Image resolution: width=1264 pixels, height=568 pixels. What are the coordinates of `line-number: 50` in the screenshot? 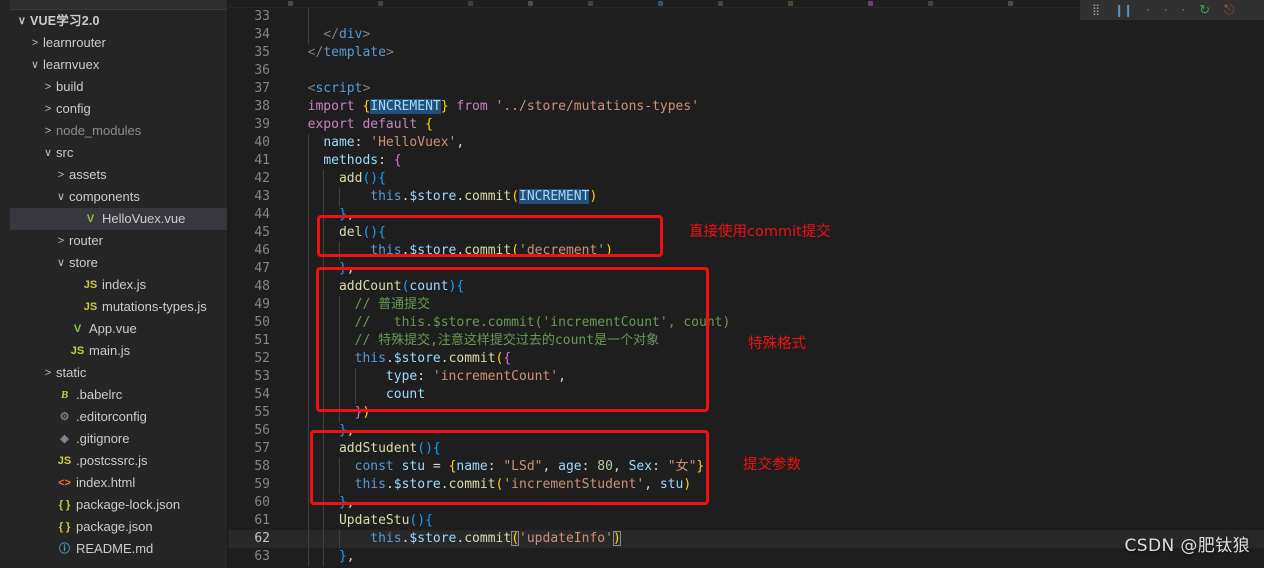 It's located at (262, 322).